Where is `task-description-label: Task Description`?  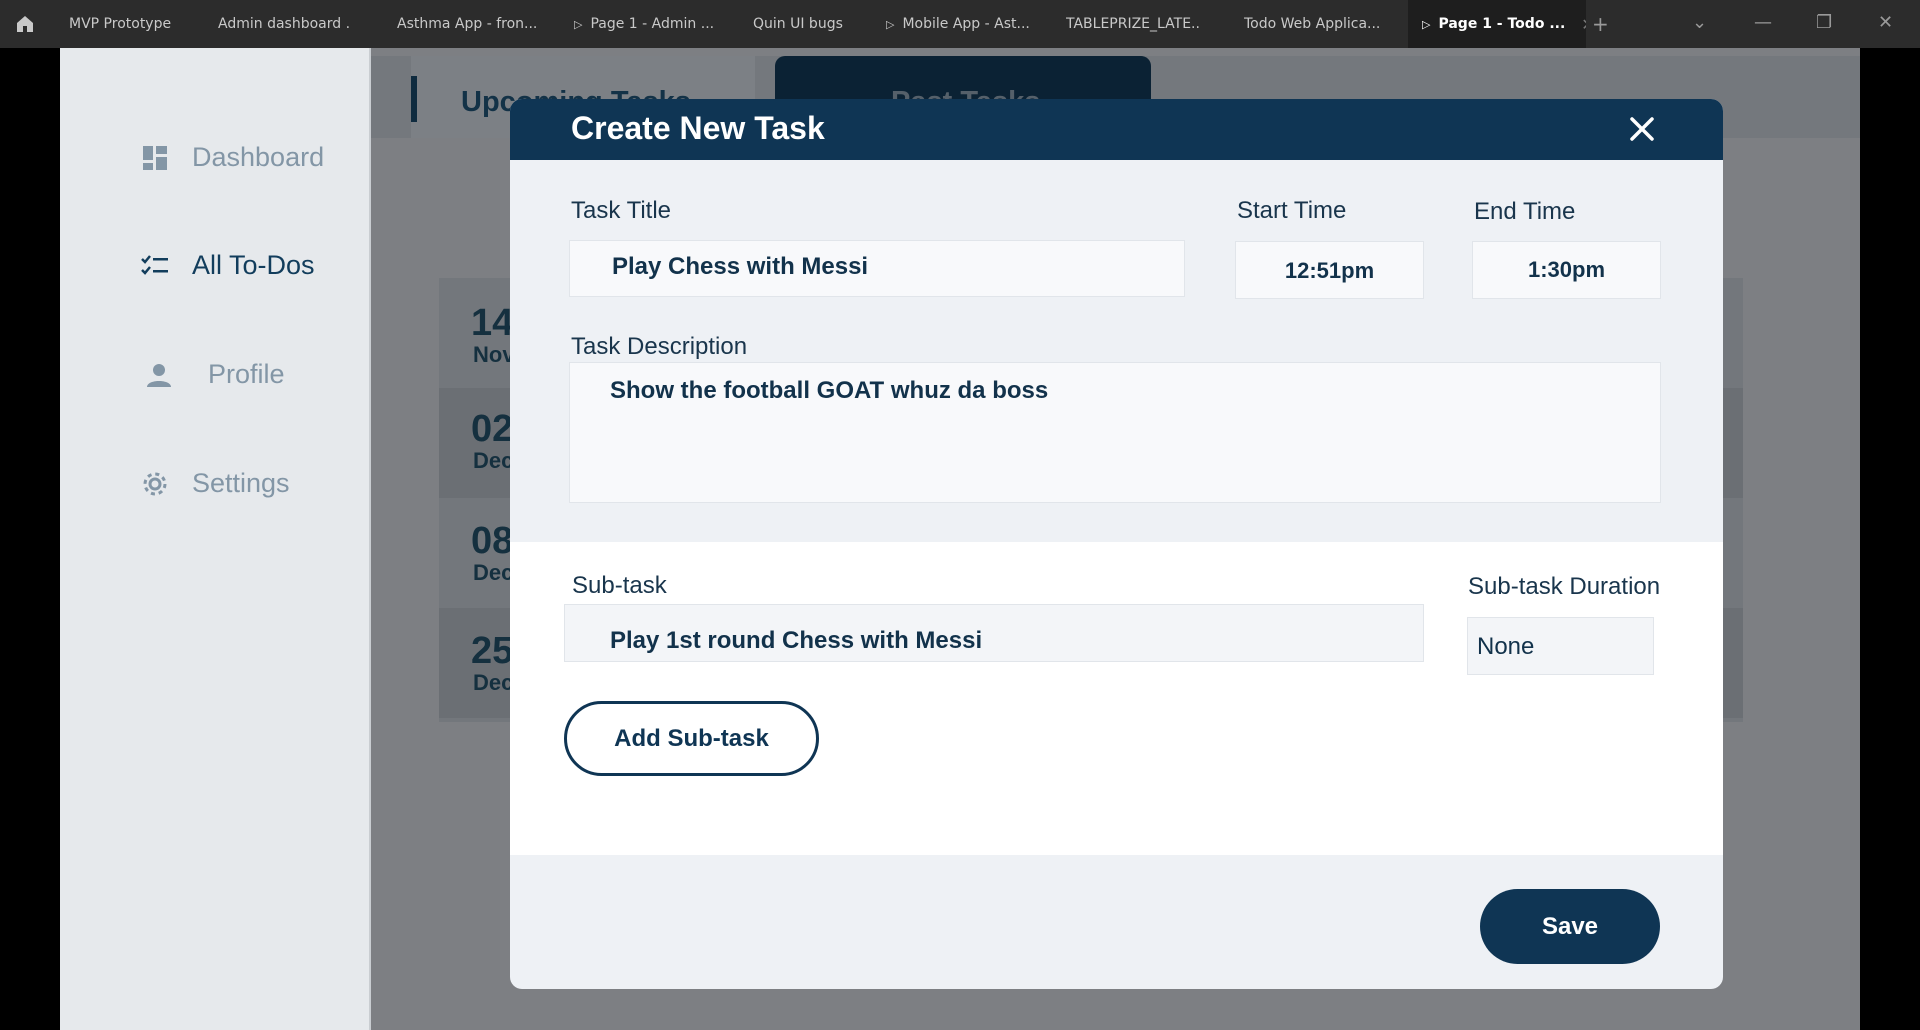
task-description-label: Task Description is located at coordinates (659, 346).